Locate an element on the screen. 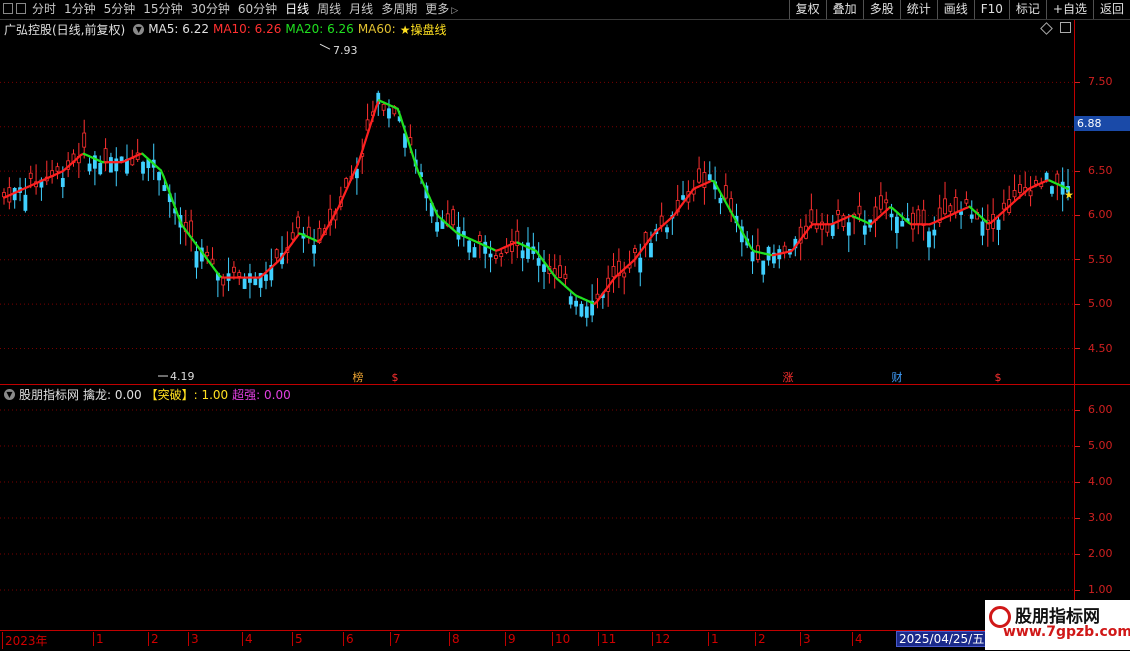 The width and height of the screenshot is (1130, 651). low-label: 4.19 is located at coordinates (182, 376).